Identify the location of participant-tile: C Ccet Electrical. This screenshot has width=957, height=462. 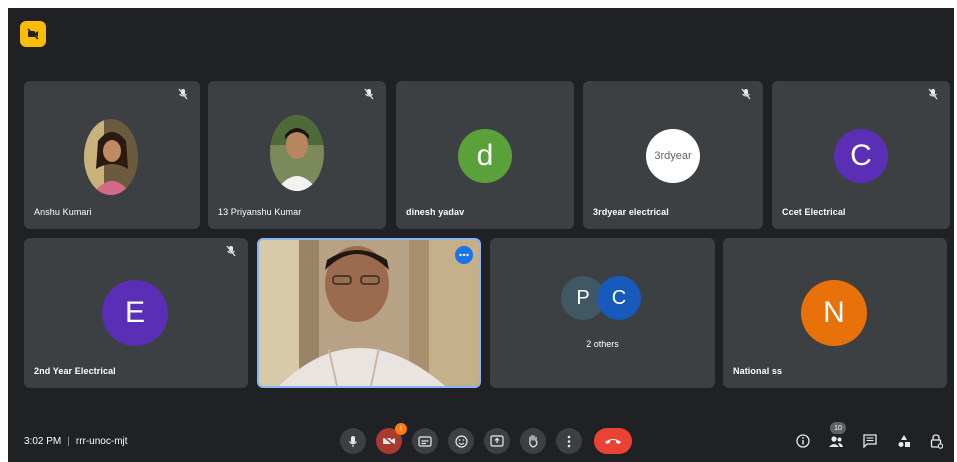
(861, 155).